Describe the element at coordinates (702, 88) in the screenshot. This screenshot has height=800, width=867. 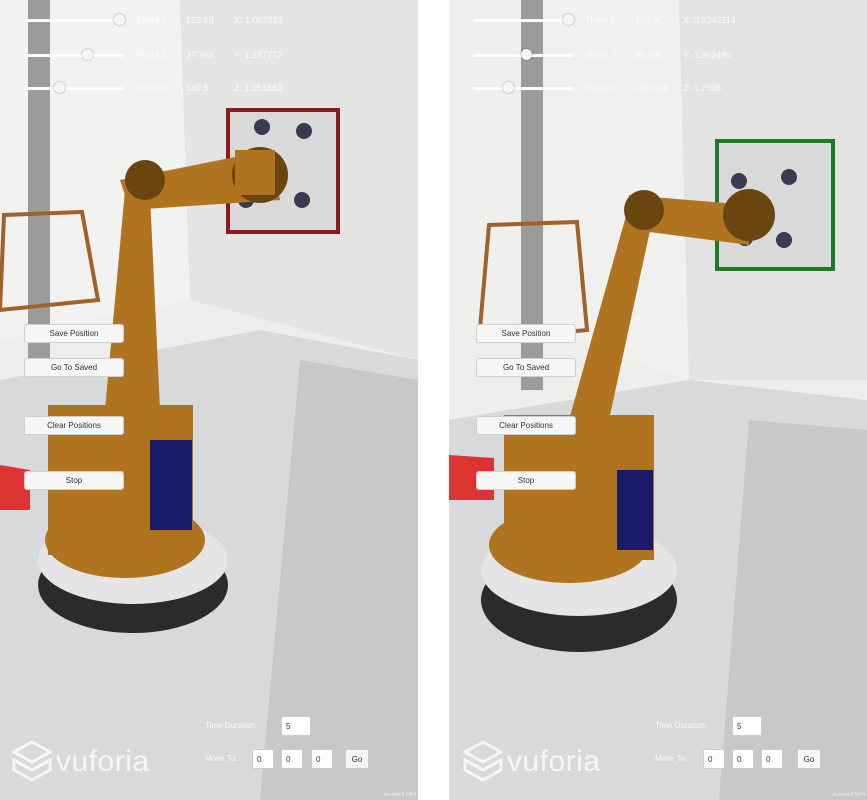
I see `z-position: Z: 1.7598` at that location.